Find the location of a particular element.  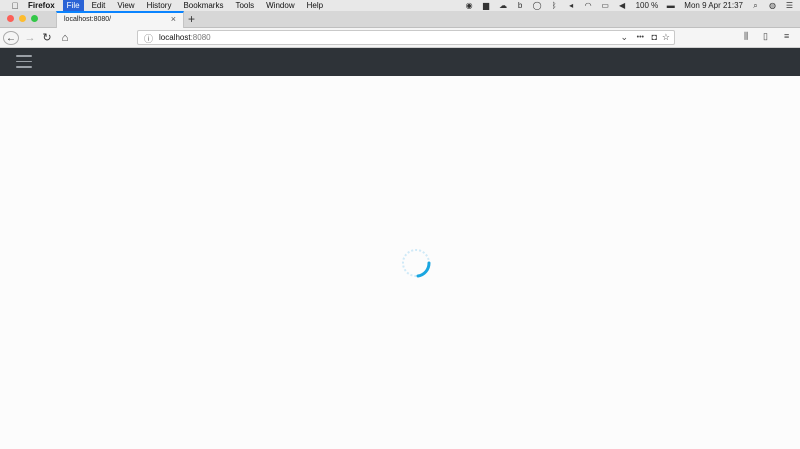

url-host: localhost is located at coordinates (175, 37).